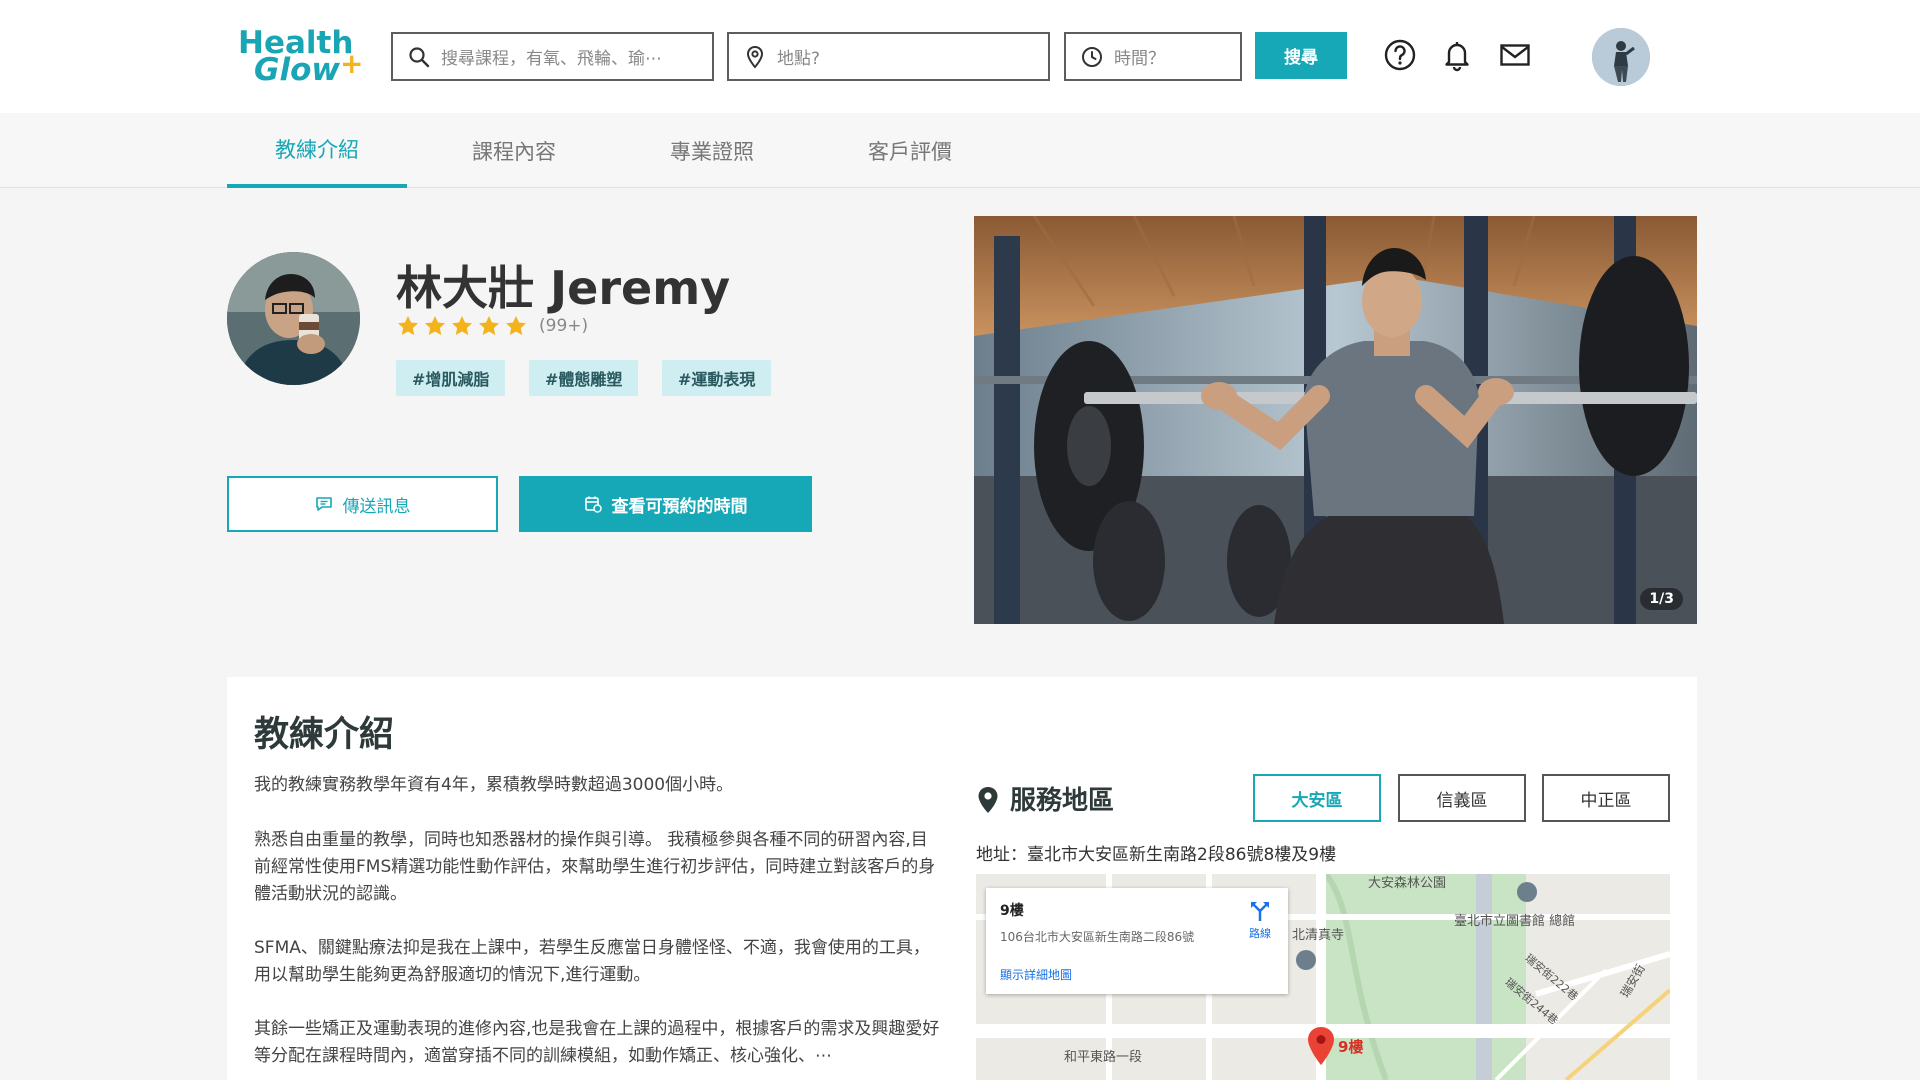  I want to click on mail-icon, so click(1515, 55).